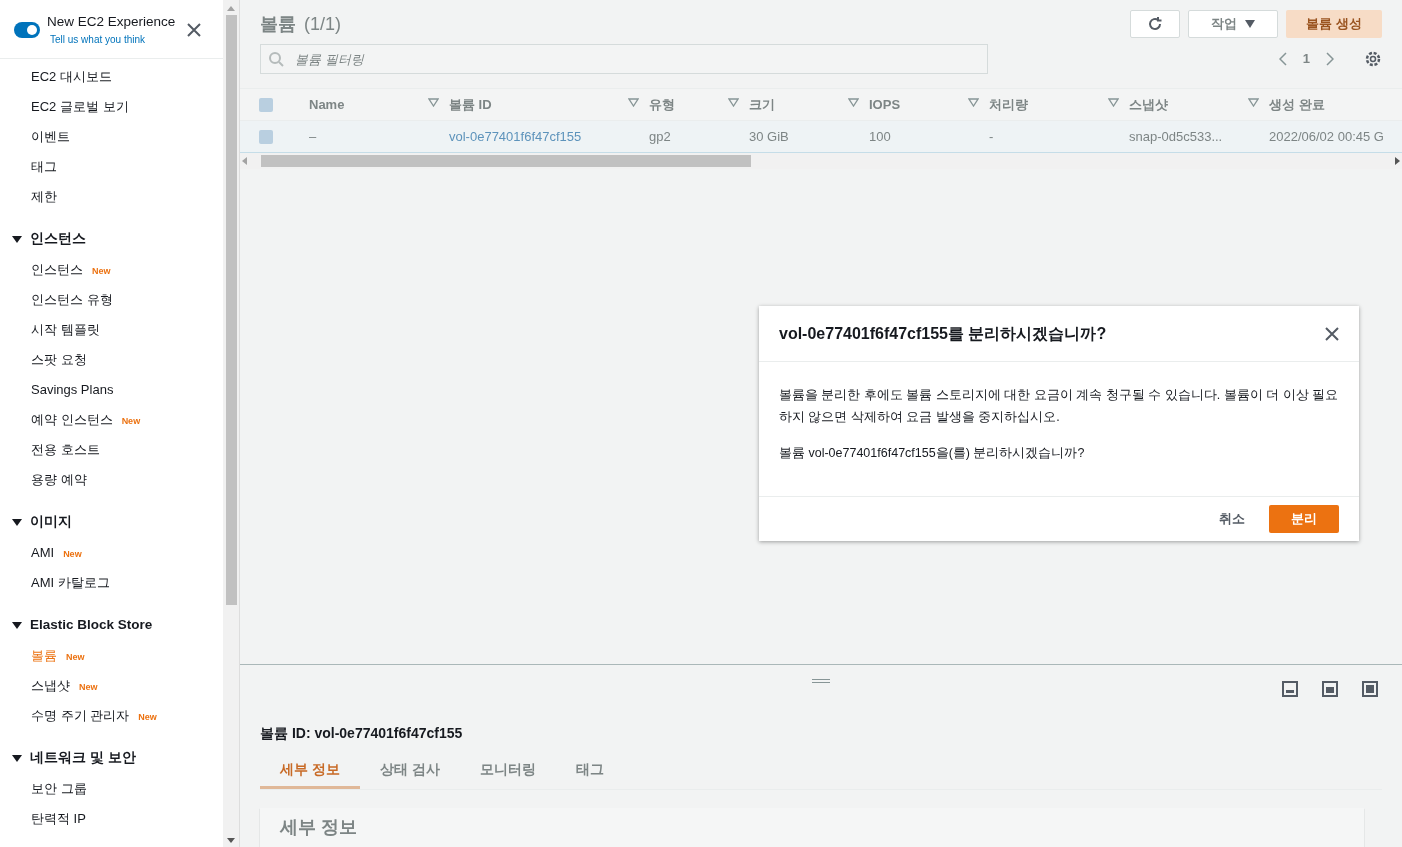 The height and width of the screenshot is (847, 1402). I want to click on cancel-button: 취소, so click(1232, 519).